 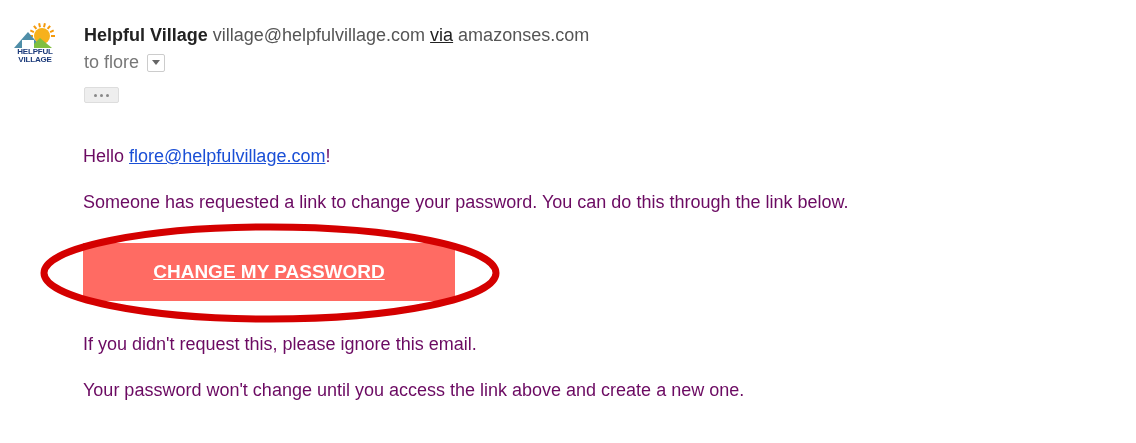 I want to click on sender-name: Helpful Village, so click(x=146, y=35).